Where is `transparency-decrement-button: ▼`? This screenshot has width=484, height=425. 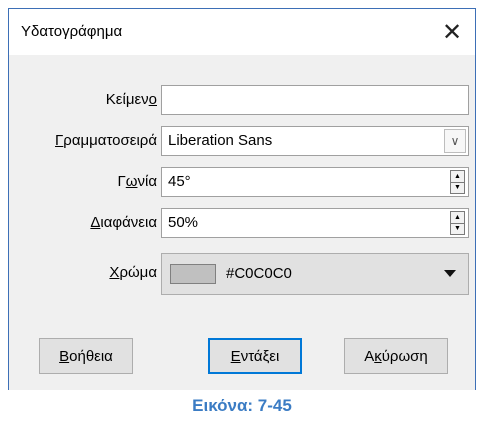
transparency-decrement-button: ▼ is located at coordinates (457, 229).